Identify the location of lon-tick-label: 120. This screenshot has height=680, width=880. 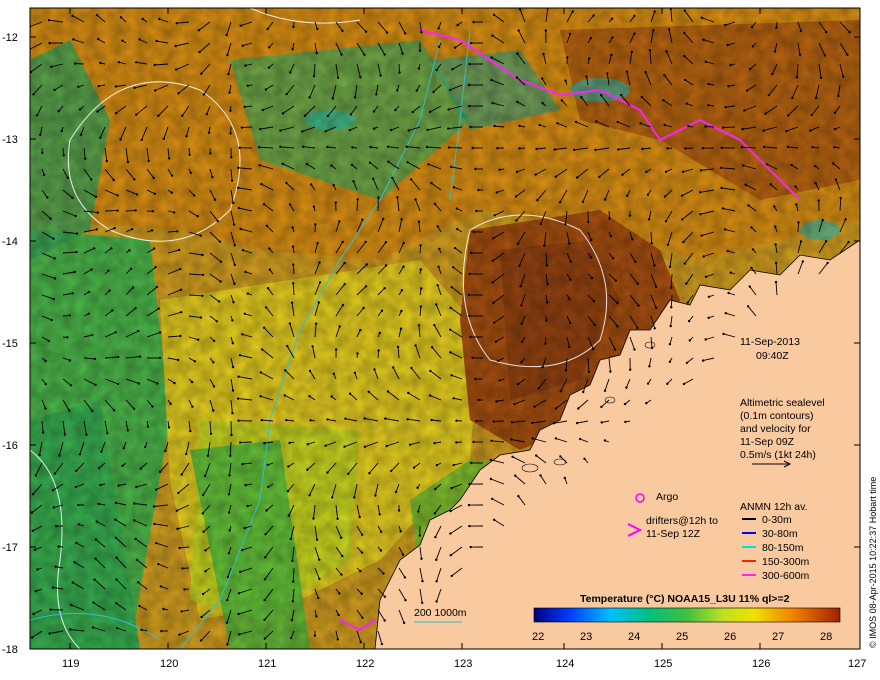
(169, 664).